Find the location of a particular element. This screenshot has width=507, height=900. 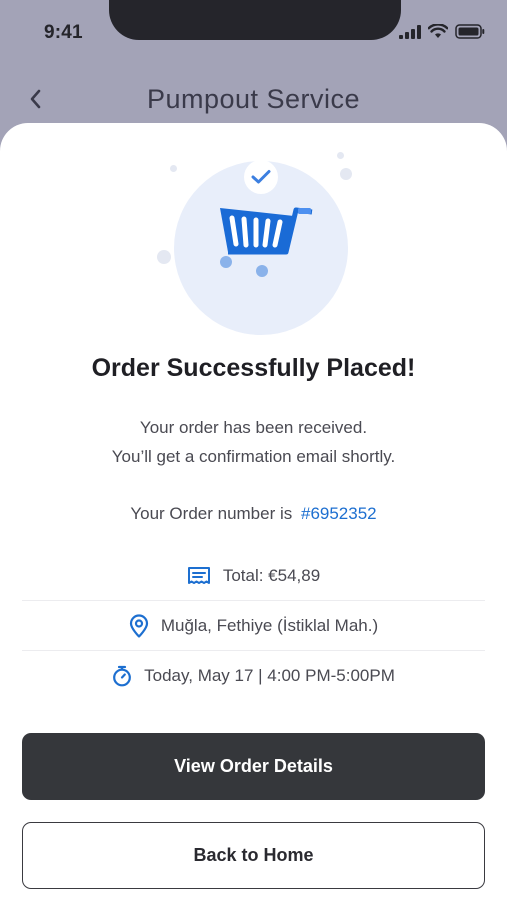

order-number-label: Your Order number is is located at coordinates (211, 513).